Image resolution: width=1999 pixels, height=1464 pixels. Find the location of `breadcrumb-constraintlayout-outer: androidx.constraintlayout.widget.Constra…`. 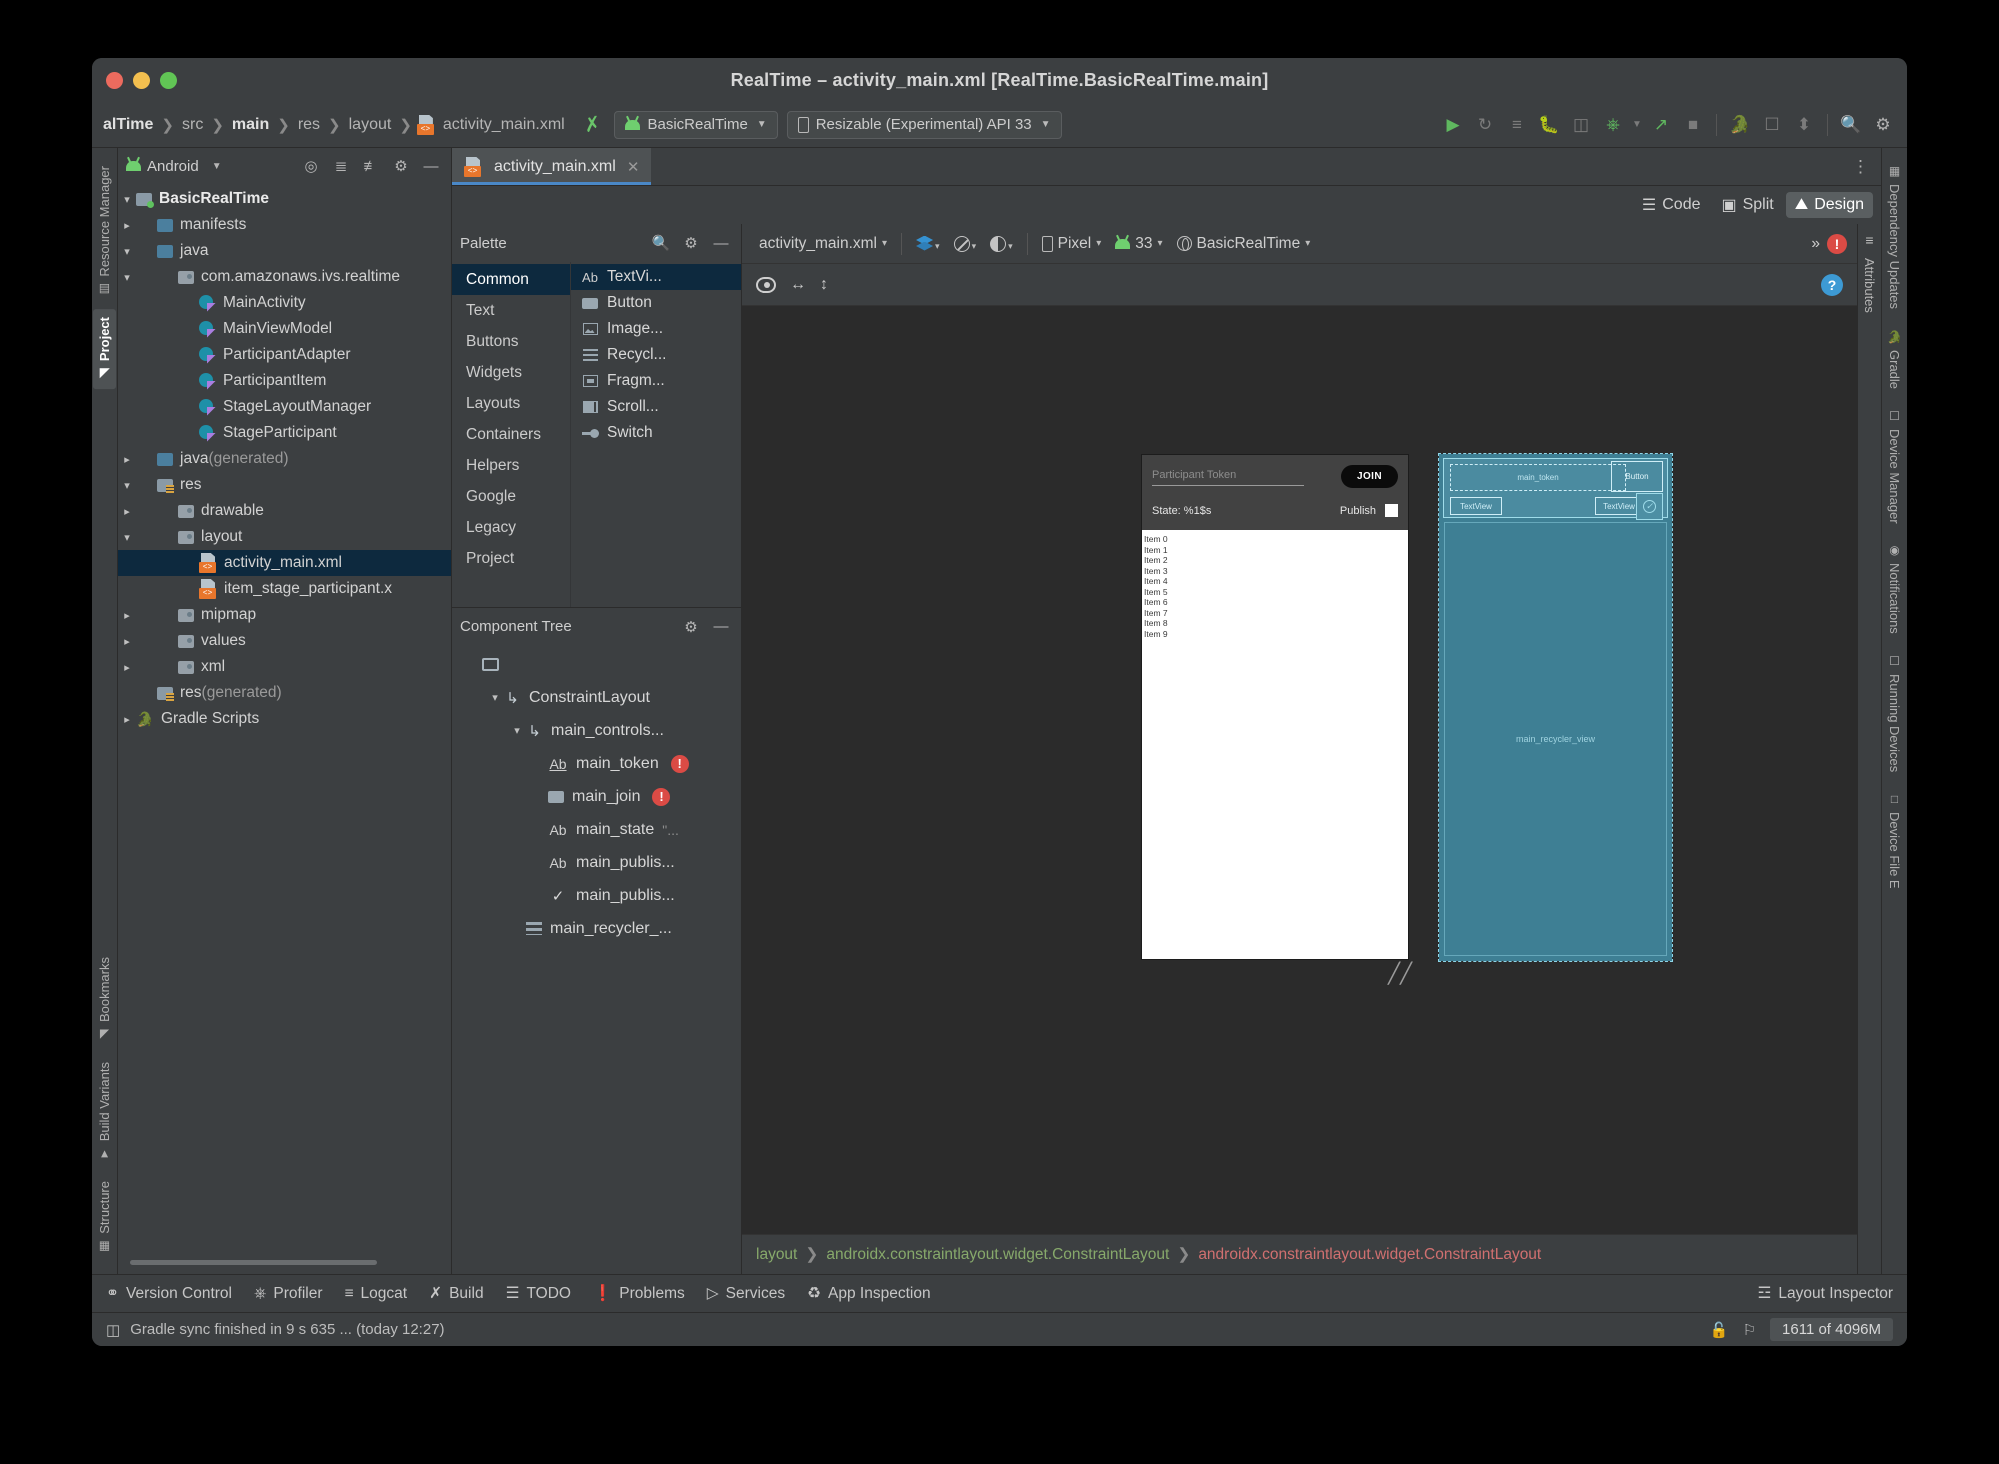

breadcrumb-constraintlayout-outer: androidx.constraintlayout.widget.Constra… is located at coordinates (997, 1255).